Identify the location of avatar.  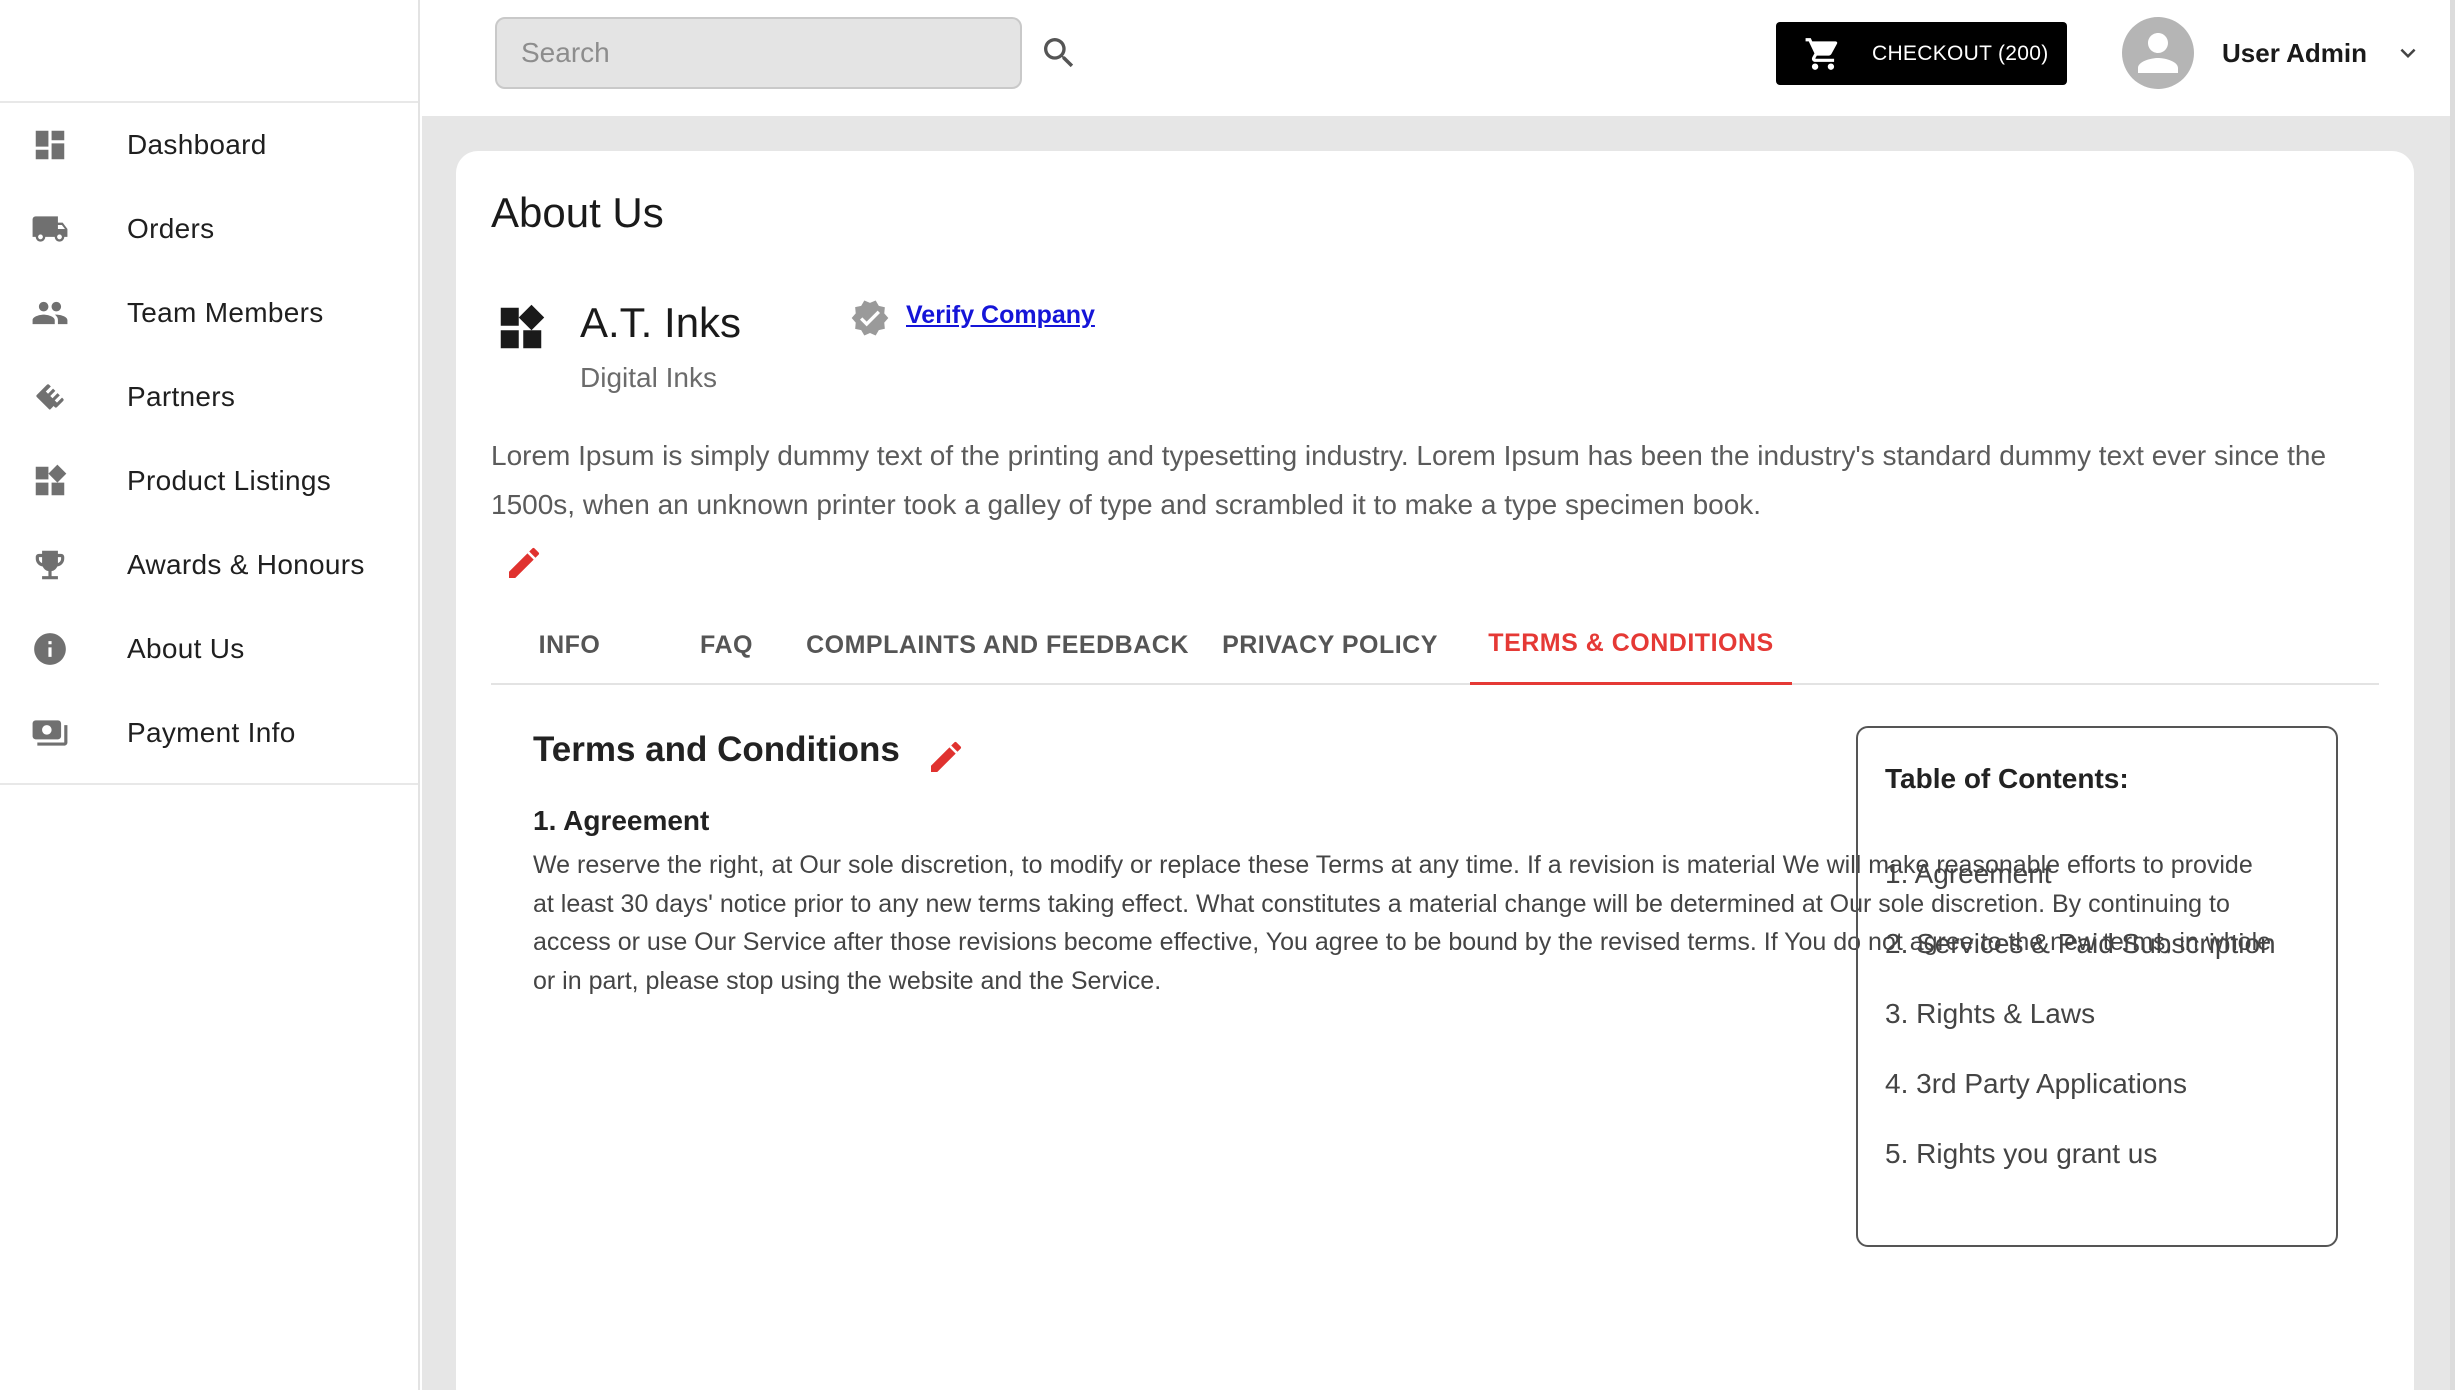
(2158, 53).